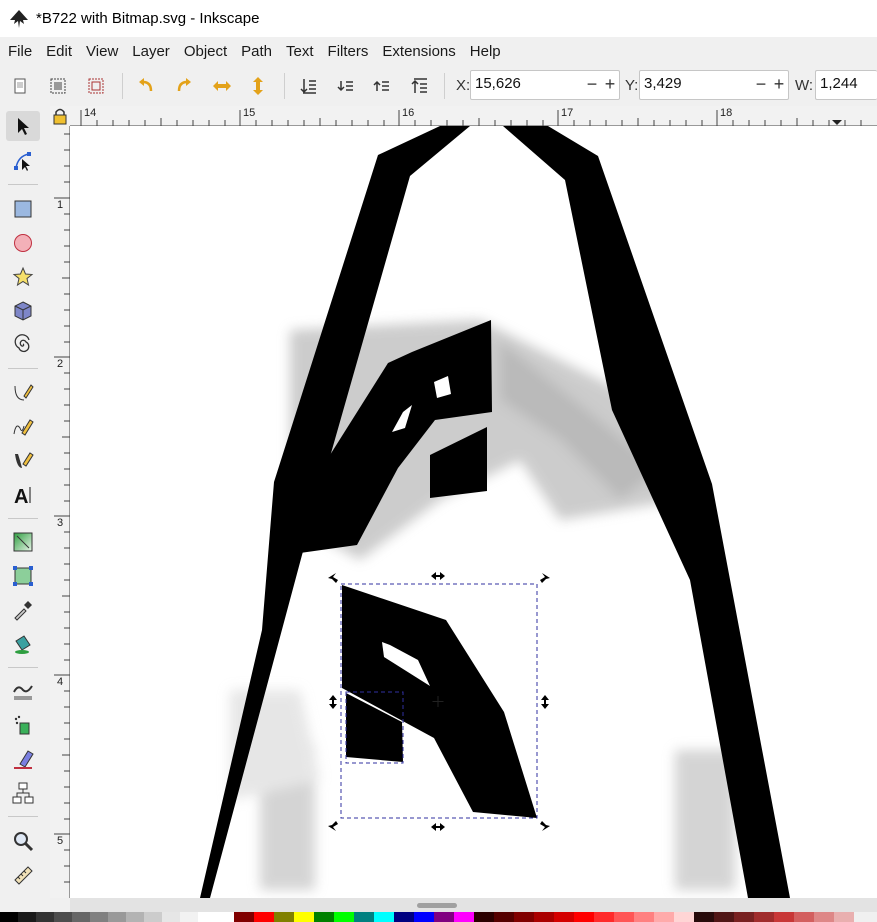 The image size is (877, 922). Describe the element at coordinates (761, 84) in the screenshot. I see `y-decrement-button: −` at that location.